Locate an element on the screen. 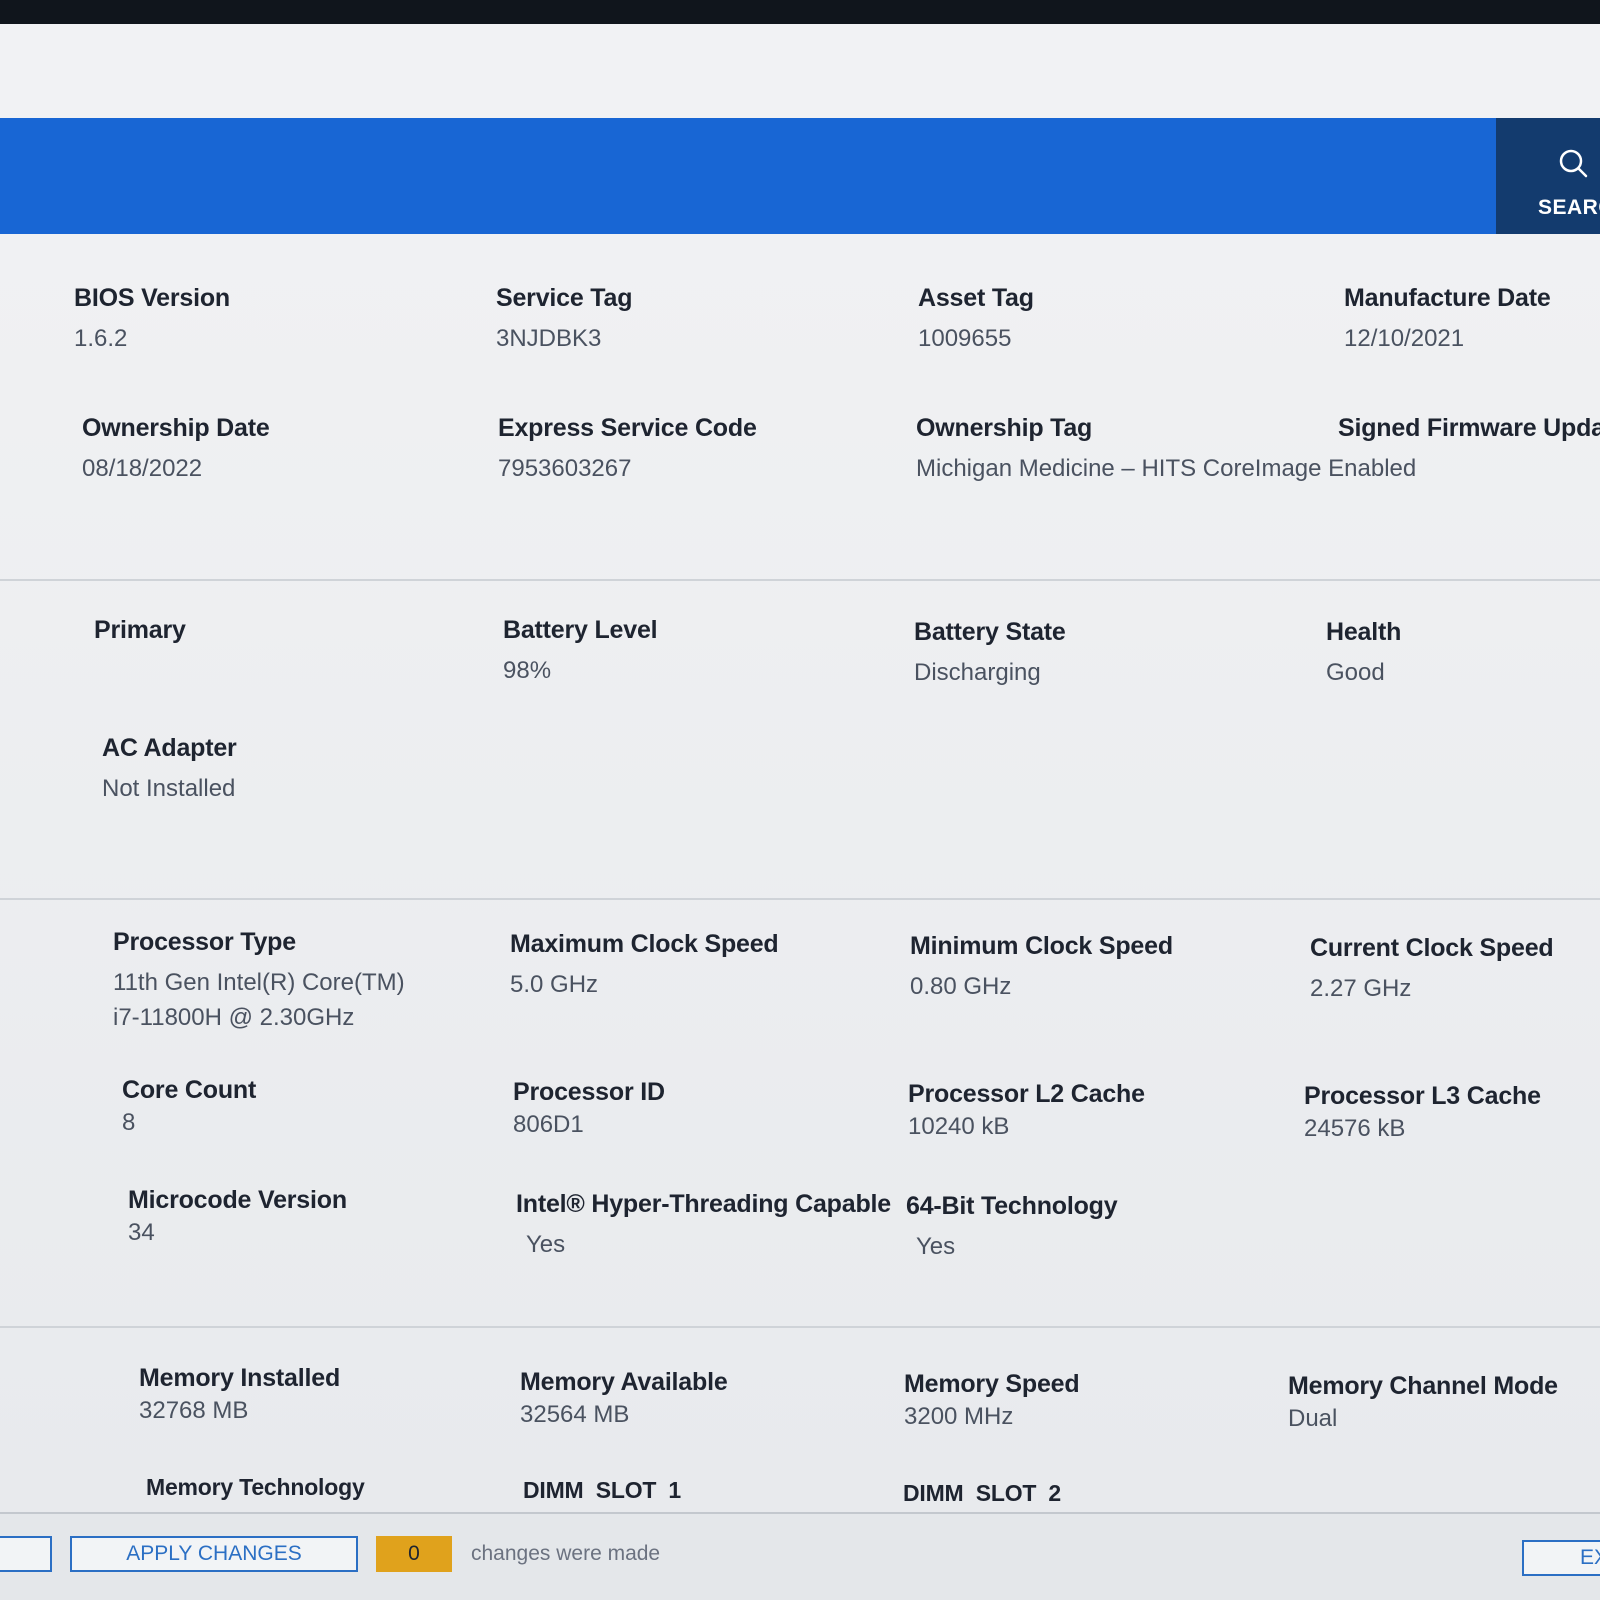  field-value: 10240 kB is located at coordinates (959, 1126).